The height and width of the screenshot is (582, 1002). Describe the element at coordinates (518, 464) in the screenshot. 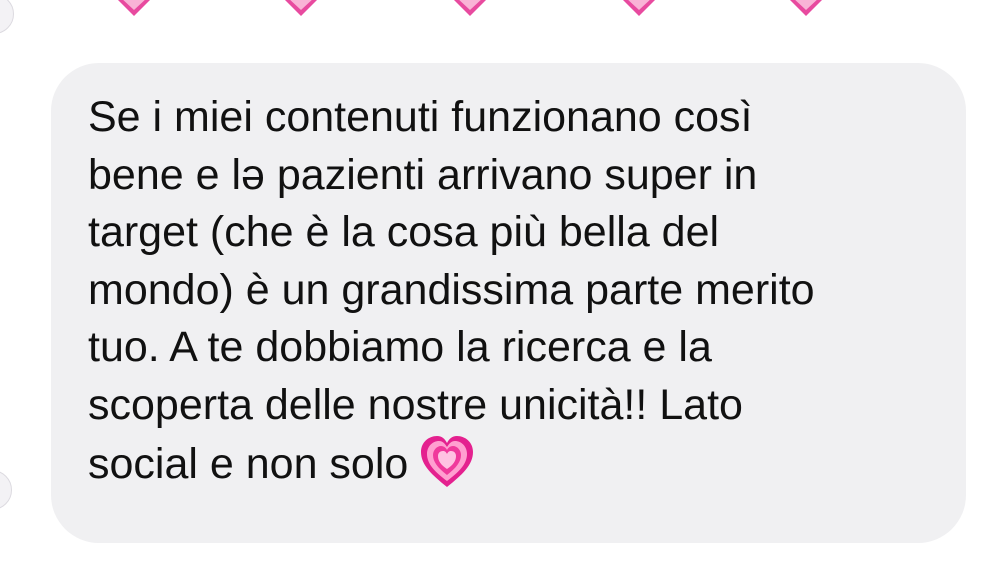

I see `message-last-line: social e non solo` at that location.